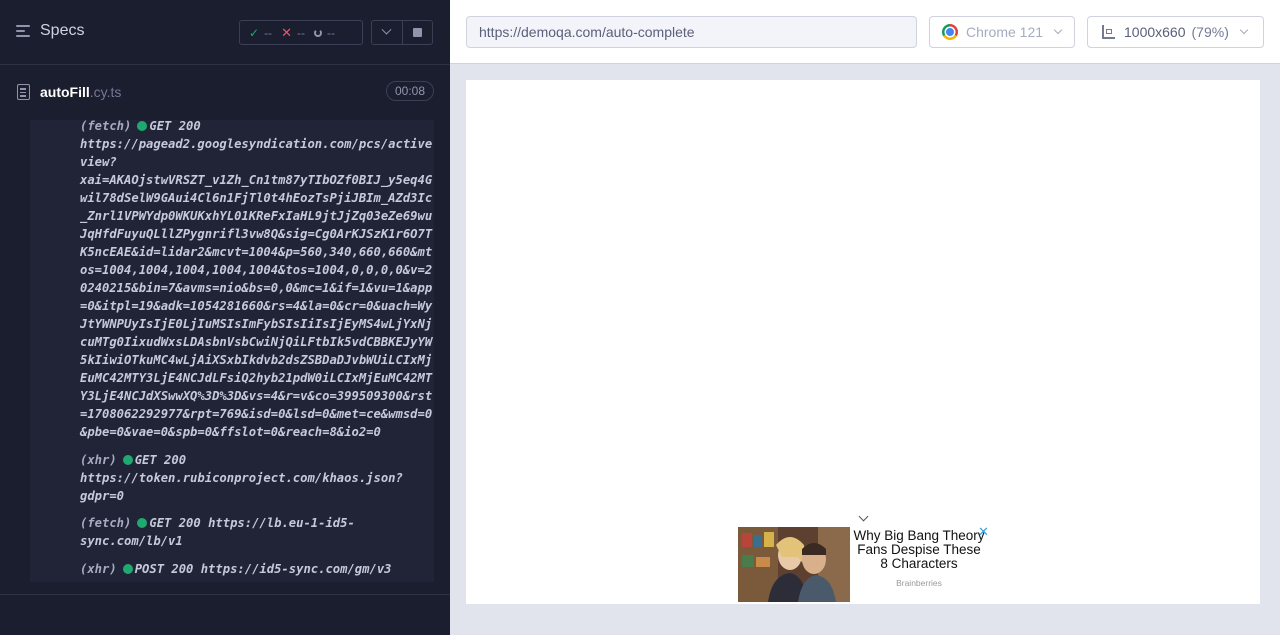  What do you see at coordinates (324, 33) in the screenshot?
I see `pending-stat: --` at bounding box center [324, 33].